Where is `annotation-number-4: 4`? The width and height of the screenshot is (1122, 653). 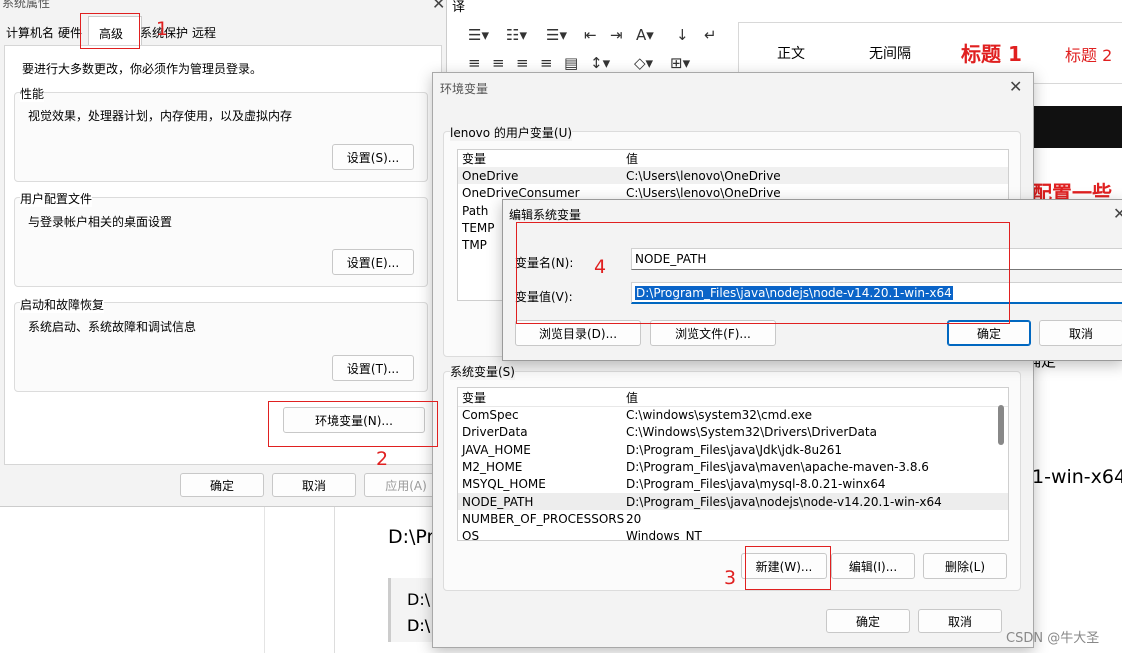
annotation-number-4: 4 is located at coordinates (600, 267).